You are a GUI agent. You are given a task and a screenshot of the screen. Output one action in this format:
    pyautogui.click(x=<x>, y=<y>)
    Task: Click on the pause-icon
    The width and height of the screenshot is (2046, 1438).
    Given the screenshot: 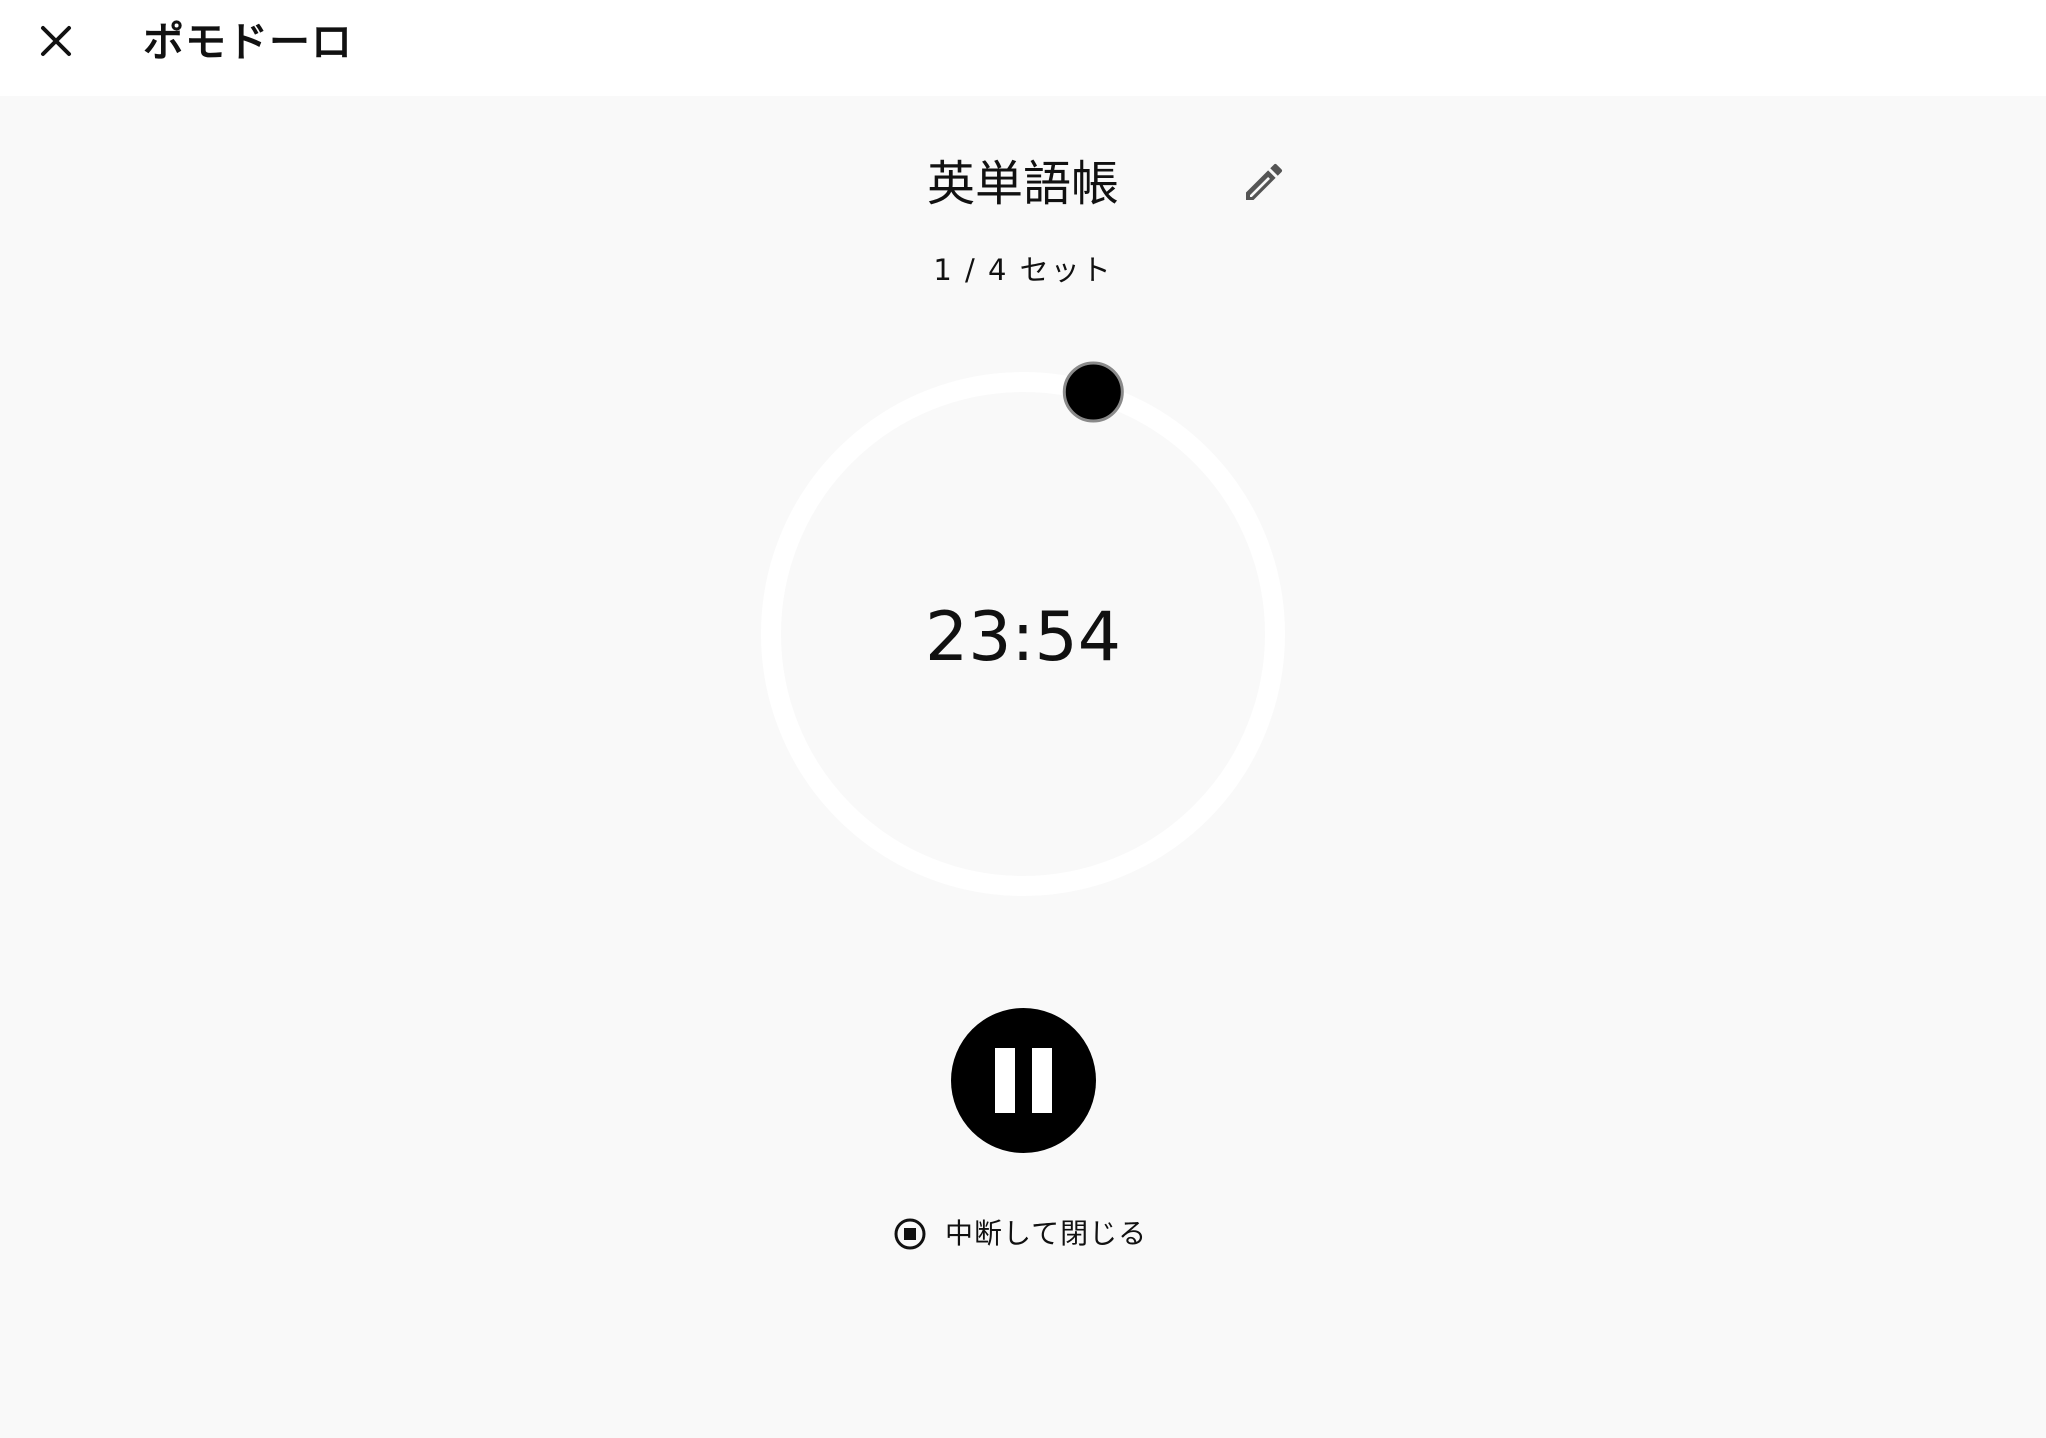 What is the action you would take?
    pyautogui.click(x=1005, y=1080)
    